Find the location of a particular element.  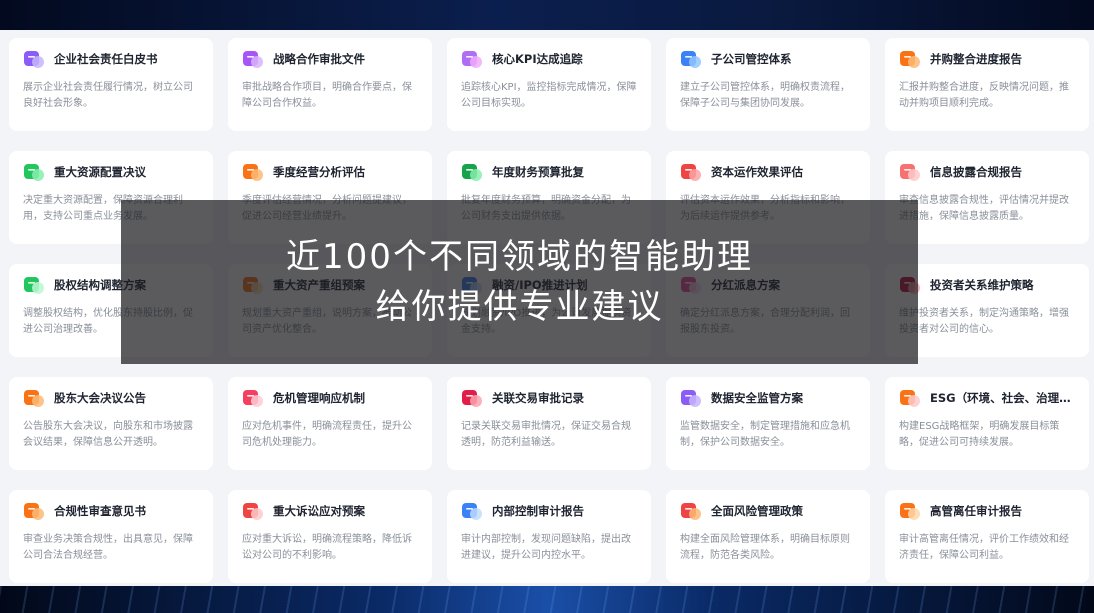

card-title: 企业社会责任白皮书 is located at coordinates (106, 59).